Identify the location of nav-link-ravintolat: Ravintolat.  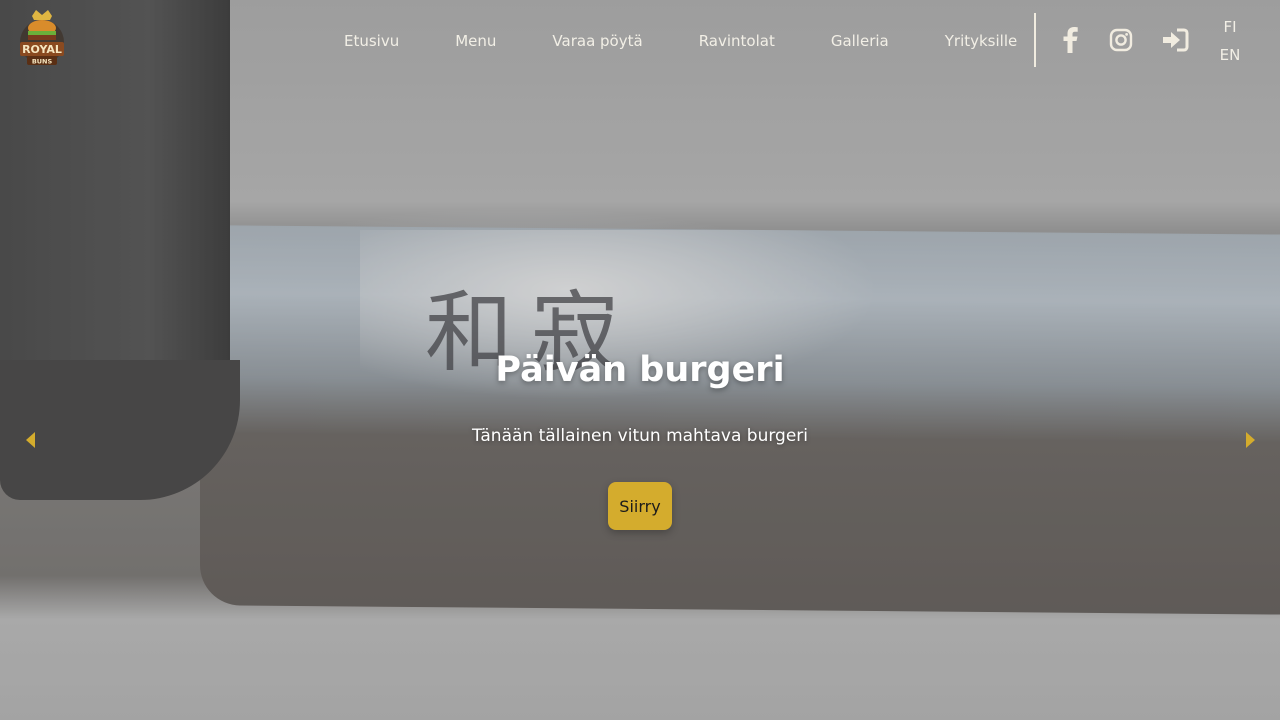
(737, 41).